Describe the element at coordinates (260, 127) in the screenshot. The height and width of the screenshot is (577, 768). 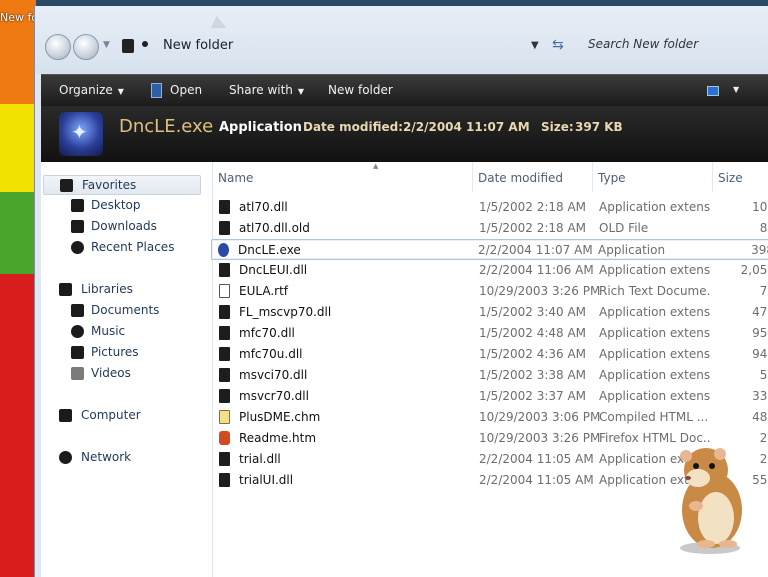
I see `selected-file-type: Application` at that location.